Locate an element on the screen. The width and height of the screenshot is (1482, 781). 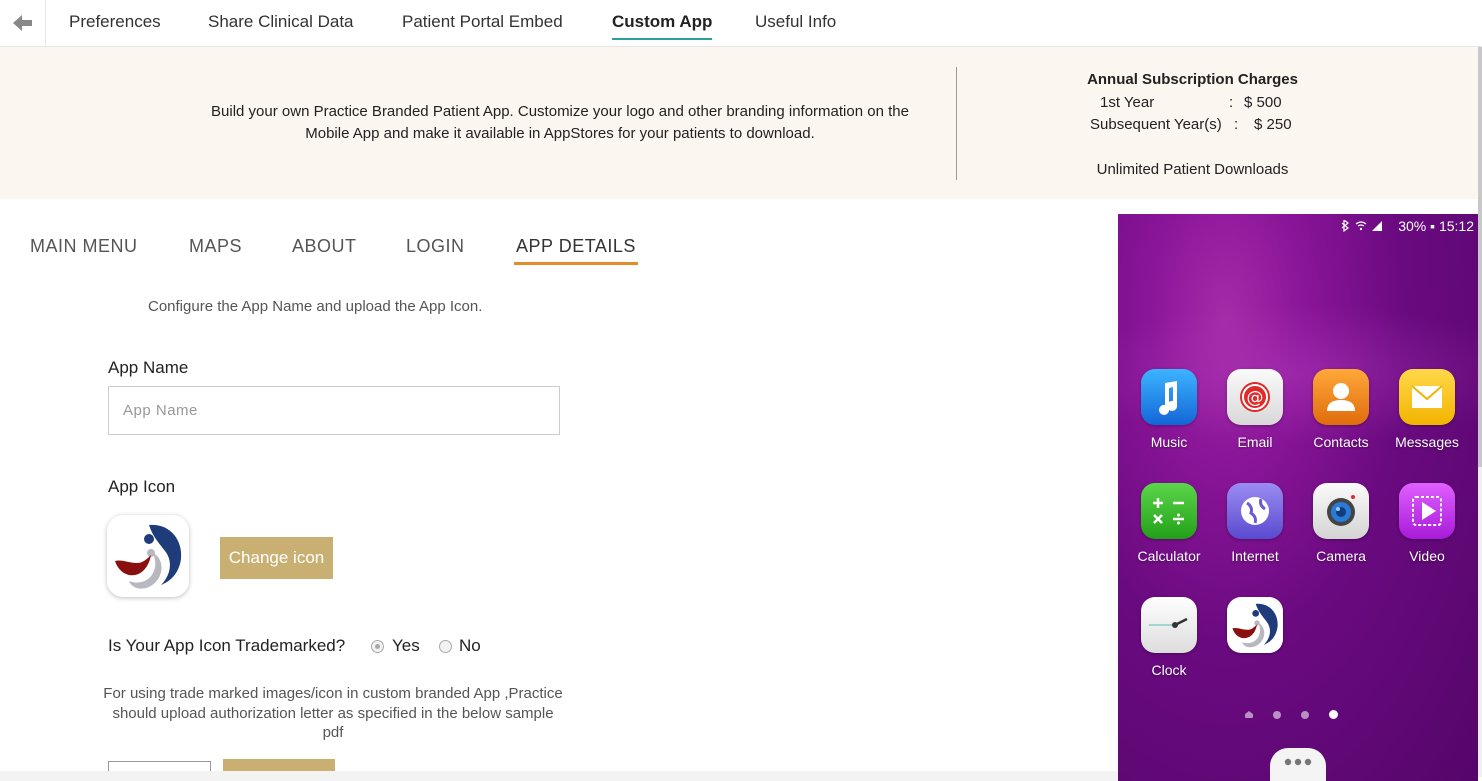
calculator-icon is located at coordinates (1169, 511).